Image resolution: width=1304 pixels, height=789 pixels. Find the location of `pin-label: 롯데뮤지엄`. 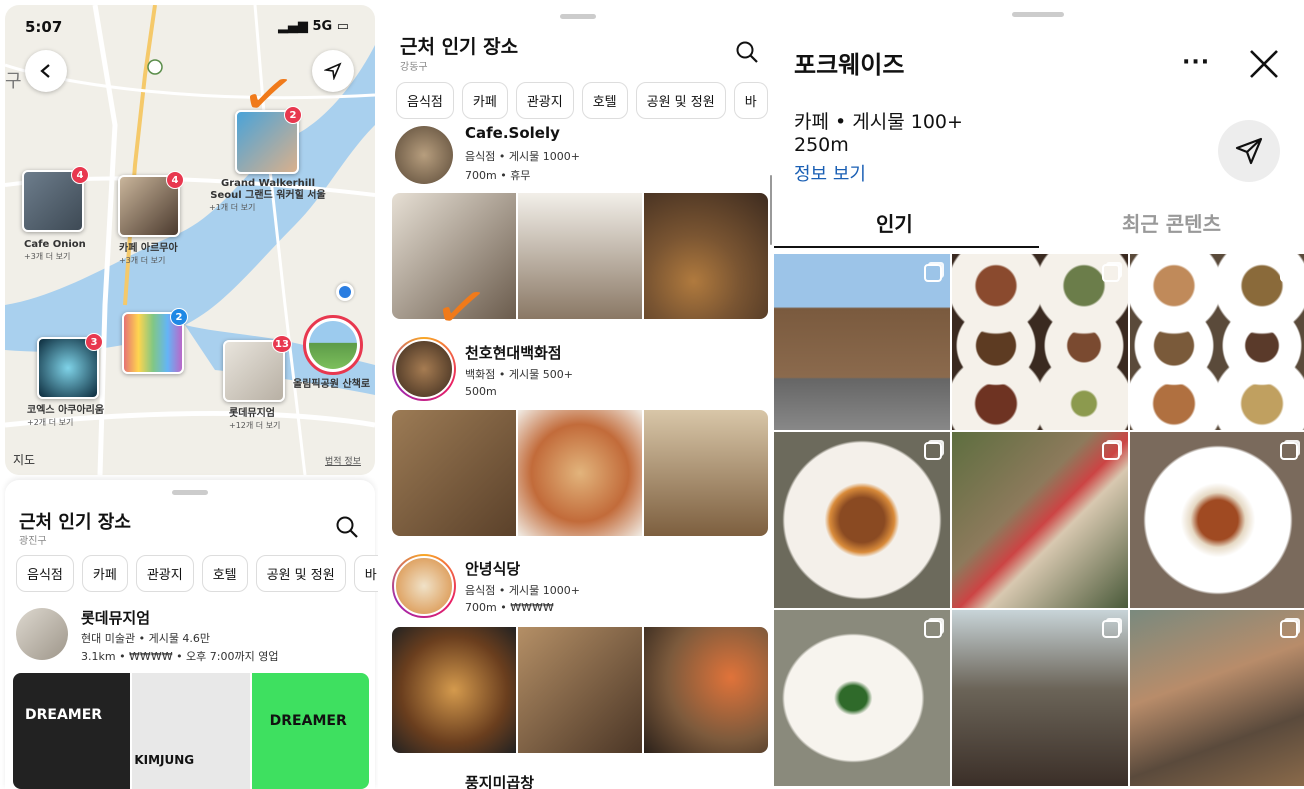

pin-label: 롯데뮤지엄 is located at coordinates (252, 413).